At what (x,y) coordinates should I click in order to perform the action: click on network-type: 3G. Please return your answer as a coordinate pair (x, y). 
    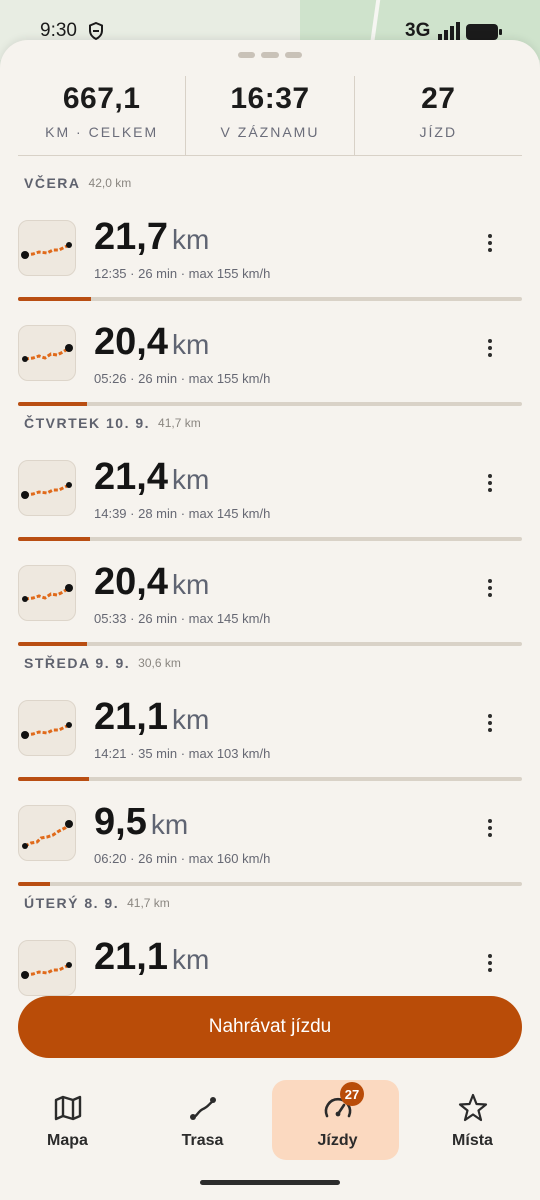
    Looking at the image, I should click on (418, 30).